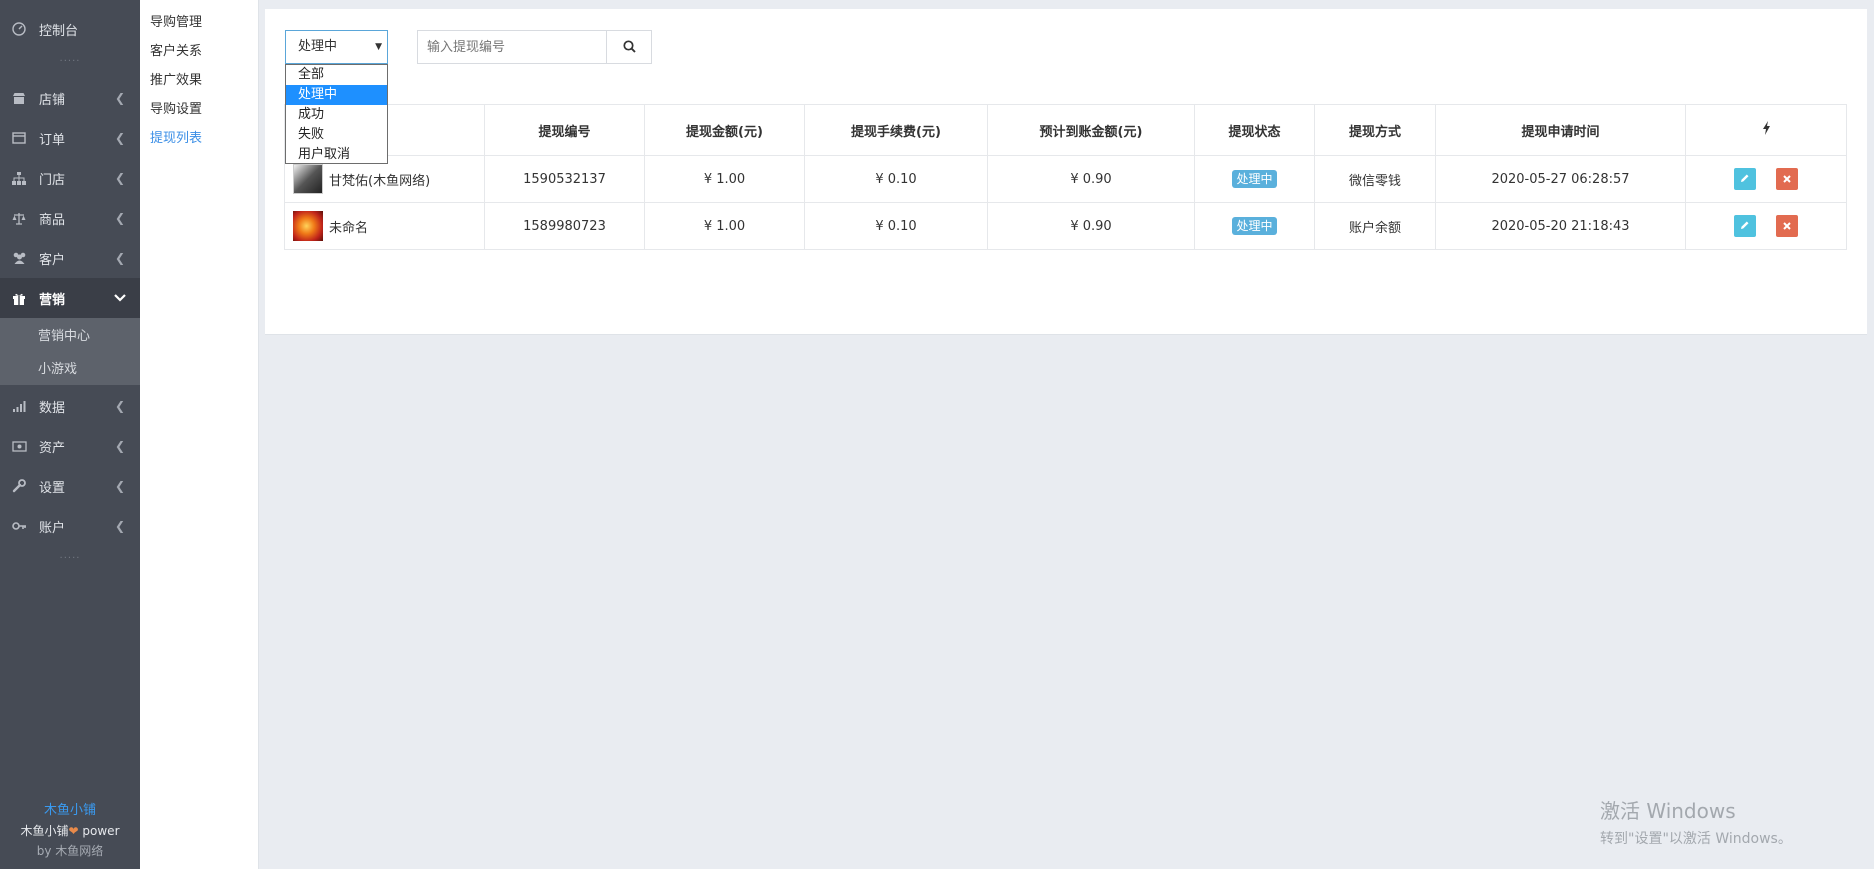  I want to click on chevron-down-icon, so click(120, 298).